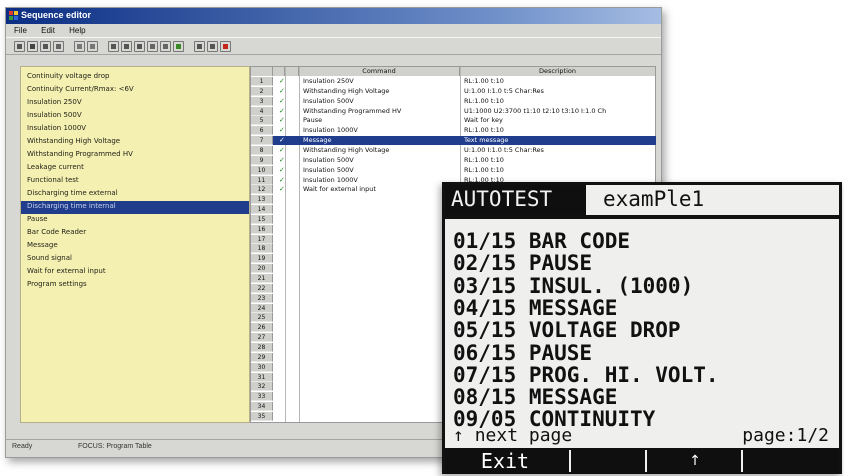 This screenshot has width=844, height=476. Describe the element at coordinates (135, 285) in the screenshot. I see `palette-item: Program settings` at that location.